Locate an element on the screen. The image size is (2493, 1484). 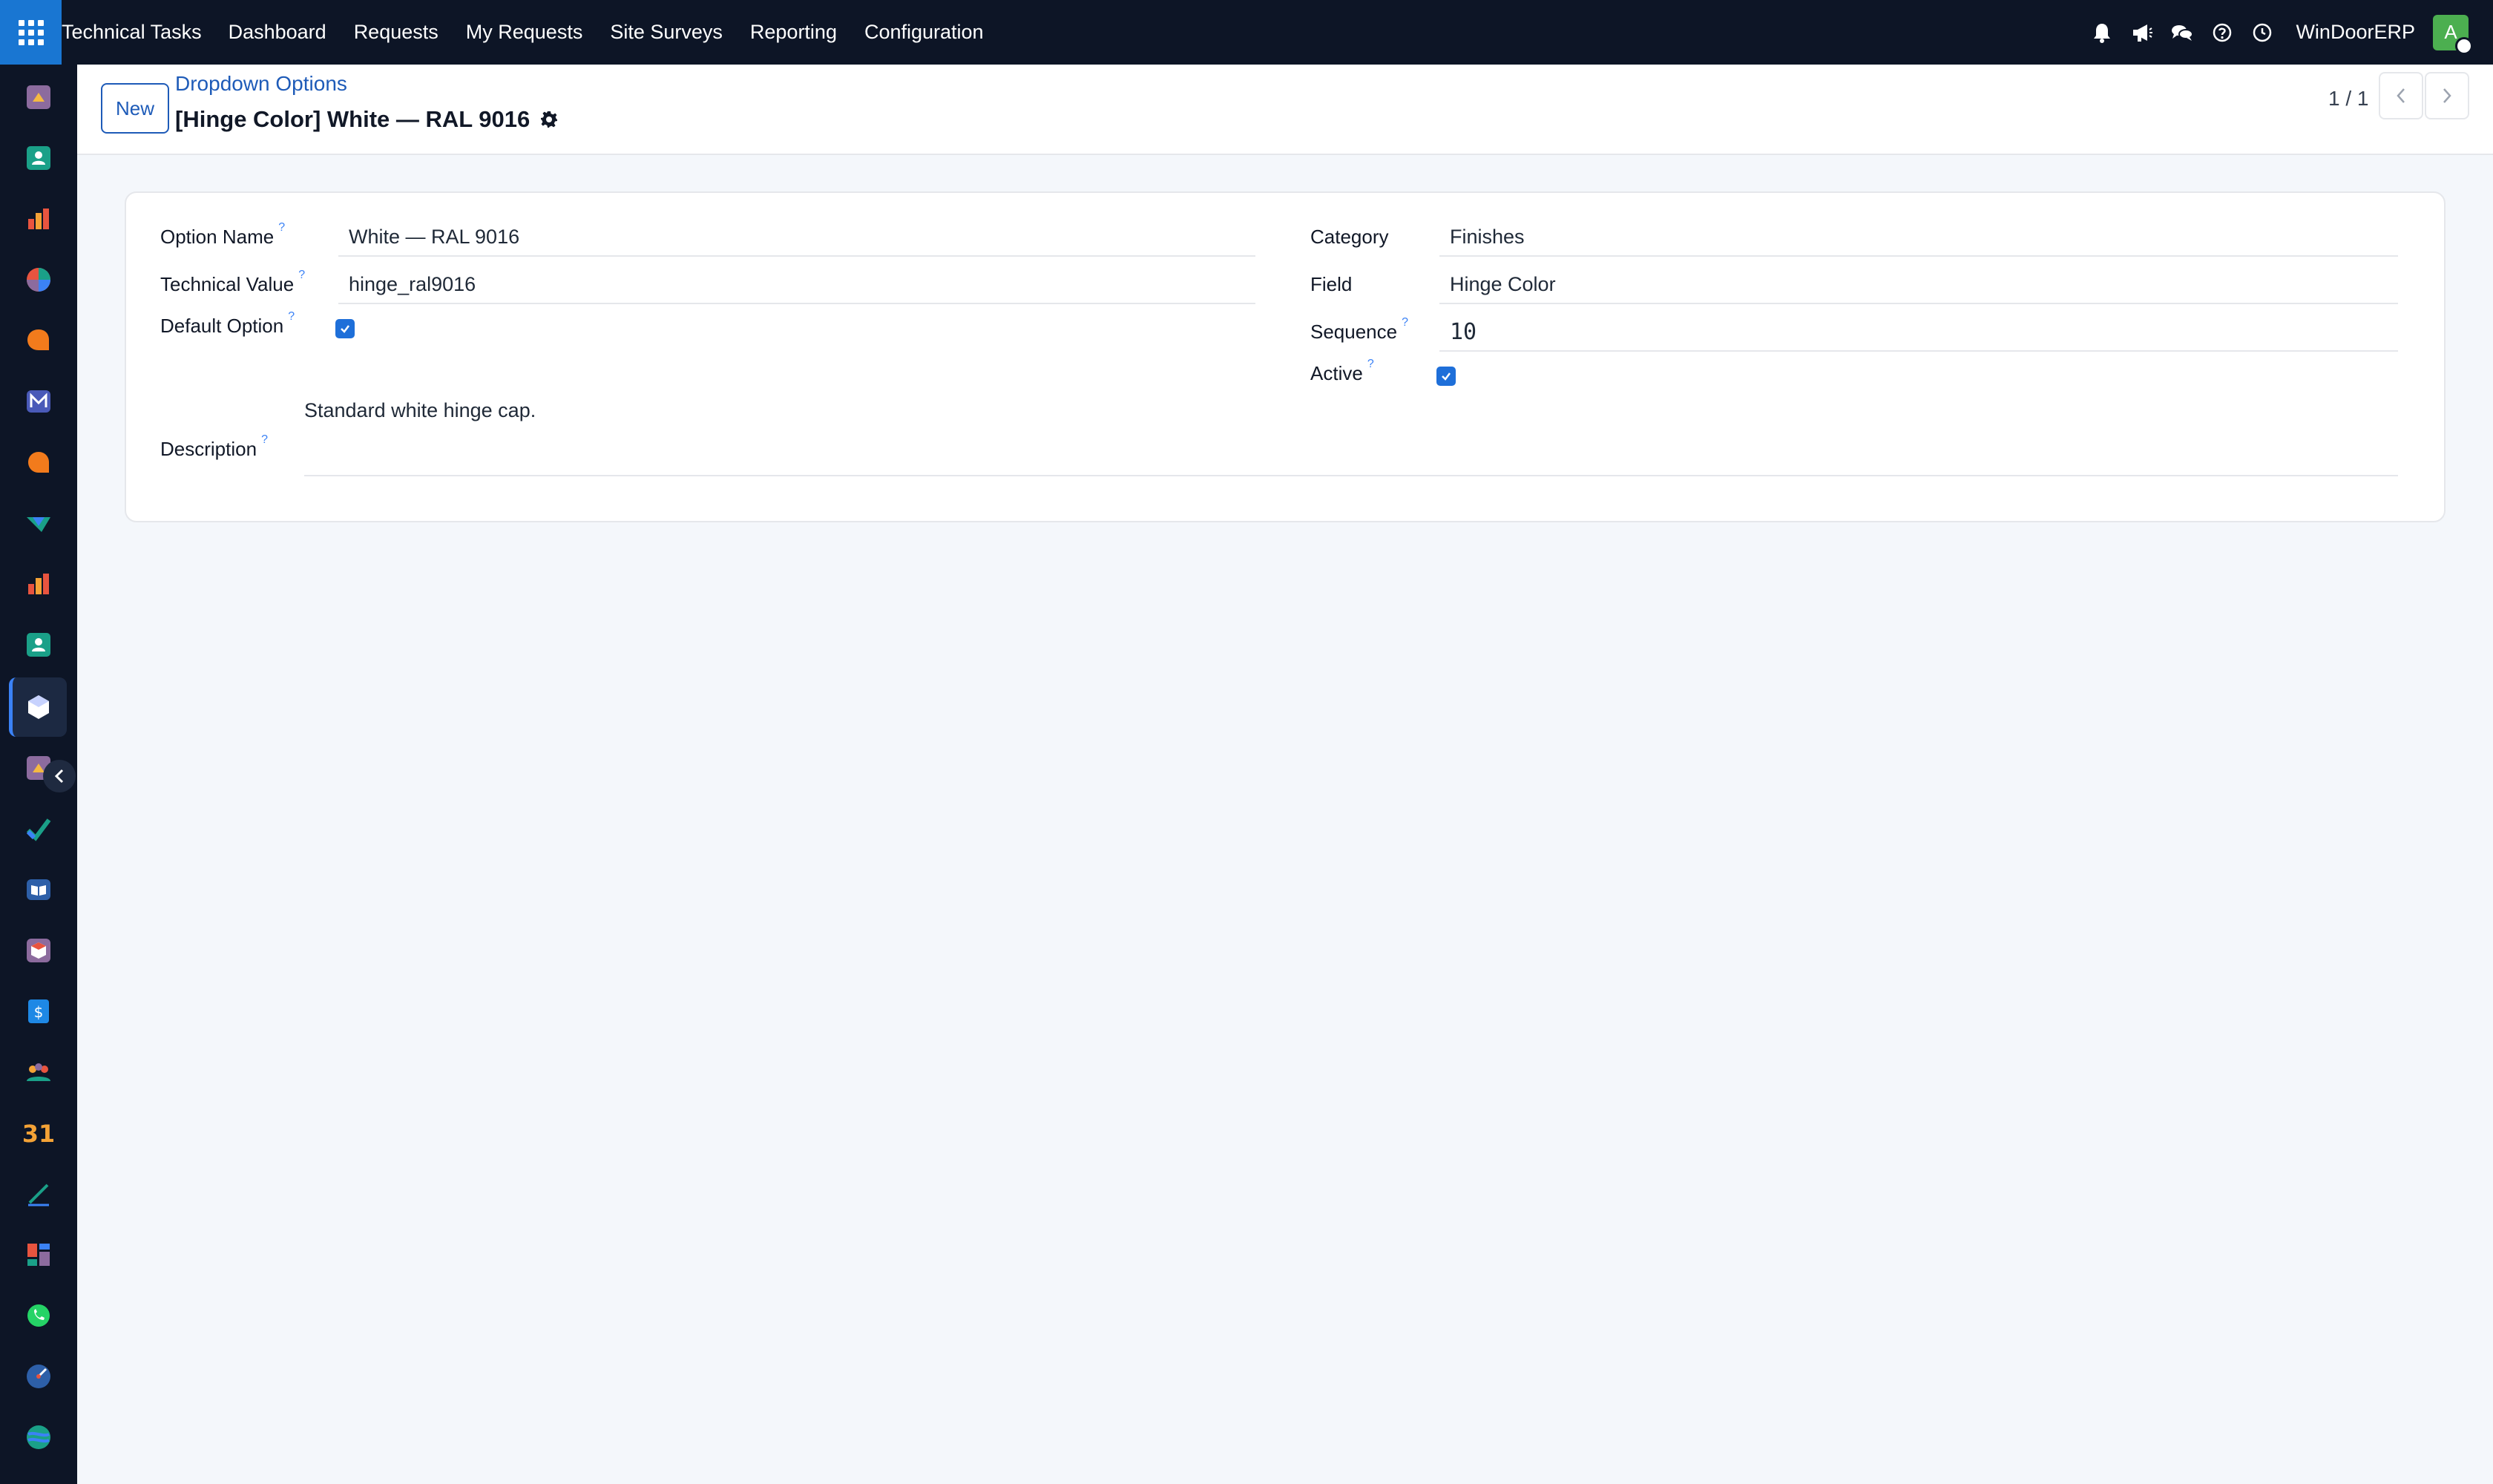
field-field: Hinge Color is located at coordinates (1918, 285).